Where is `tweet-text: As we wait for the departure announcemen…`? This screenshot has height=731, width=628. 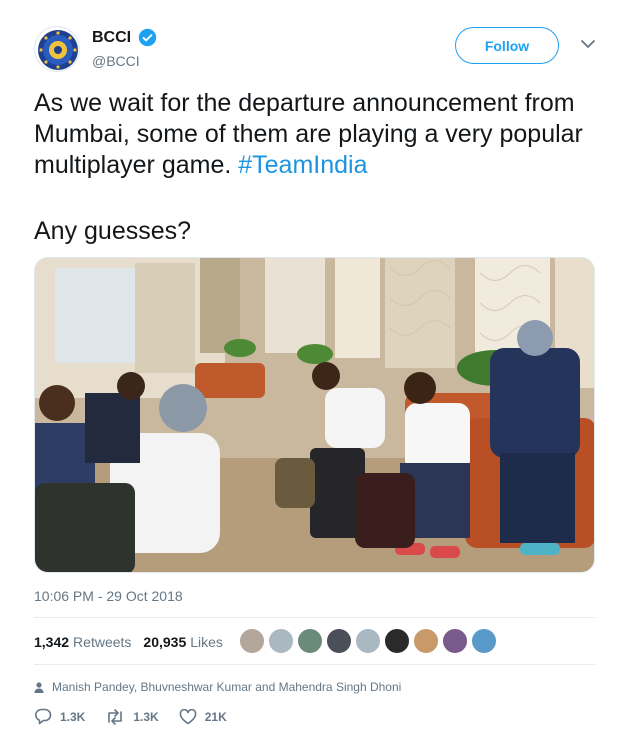 tweet-text: As we wait for the departure announcemen… is located at coordinates (314, 134).